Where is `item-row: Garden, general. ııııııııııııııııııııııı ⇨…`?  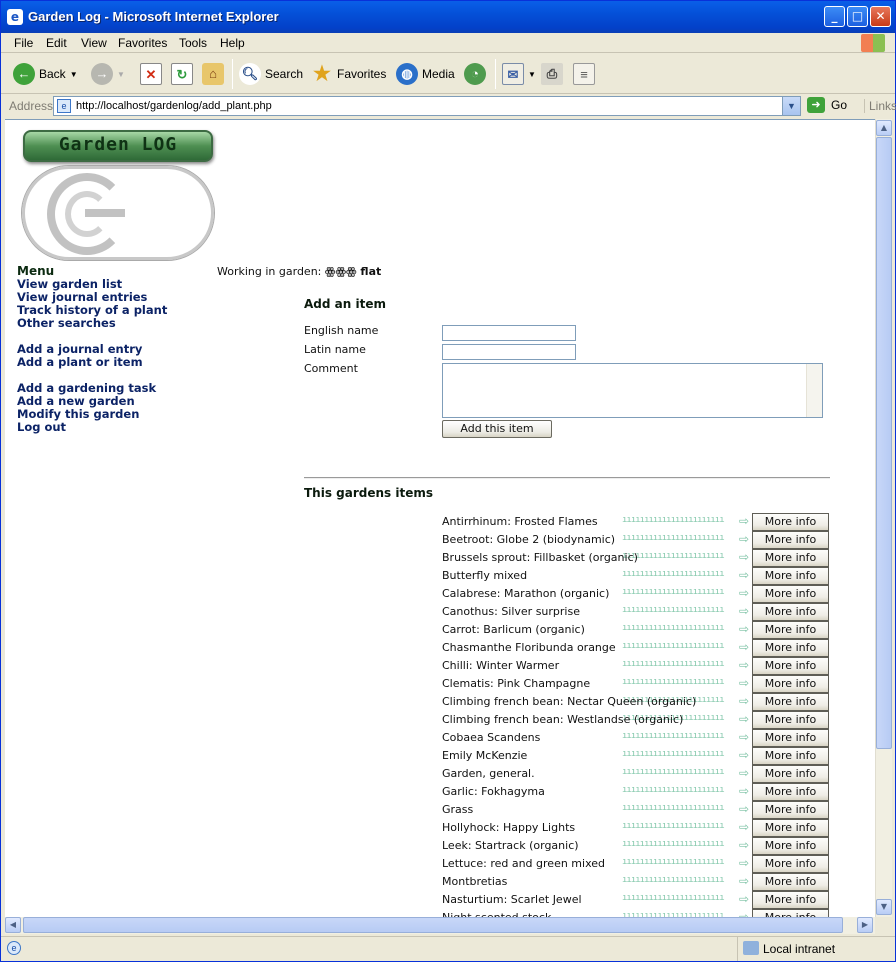
item-row: Garden, general. ııııııııııııııııııııııı ⇨… is located at coordinates (637, 774).